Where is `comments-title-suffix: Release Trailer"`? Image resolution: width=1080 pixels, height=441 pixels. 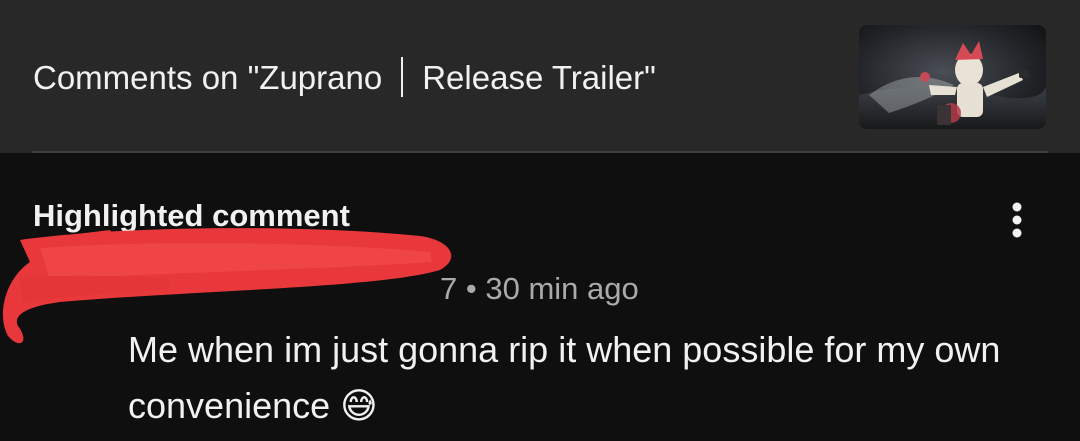
comments-title-suffix: Release Trailer" is located at coordinates (539, 77).